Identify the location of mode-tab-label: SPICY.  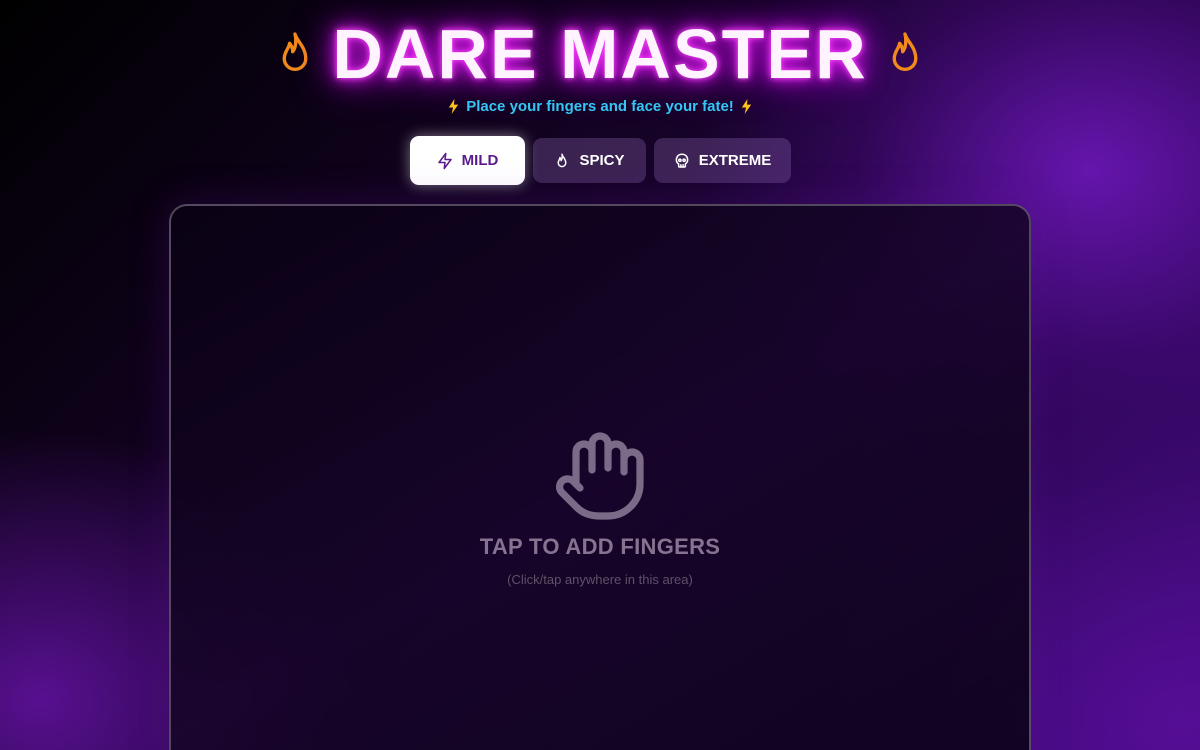
(602, 160).